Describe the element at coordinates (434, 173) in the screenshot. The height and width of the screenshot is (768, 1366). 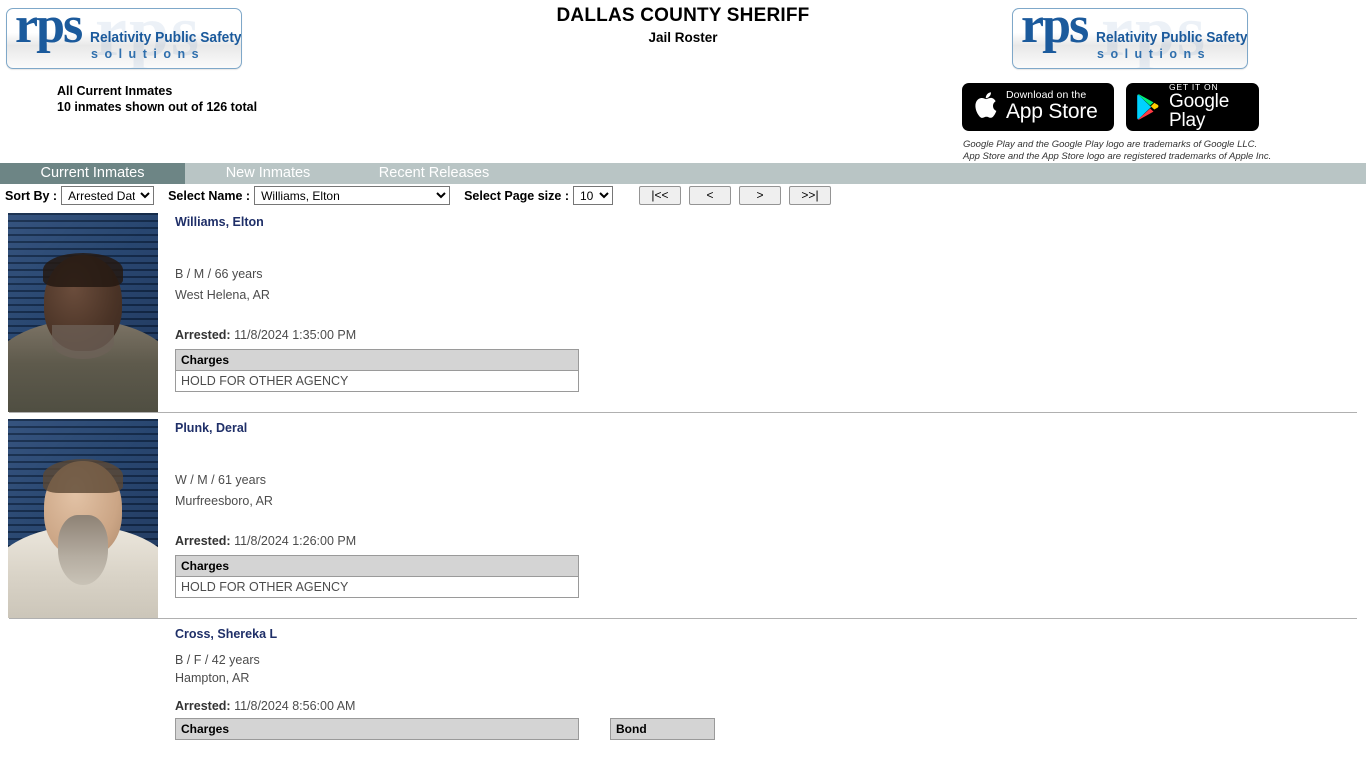
I see `tab-recent-releases: Recent Releases` at that location.